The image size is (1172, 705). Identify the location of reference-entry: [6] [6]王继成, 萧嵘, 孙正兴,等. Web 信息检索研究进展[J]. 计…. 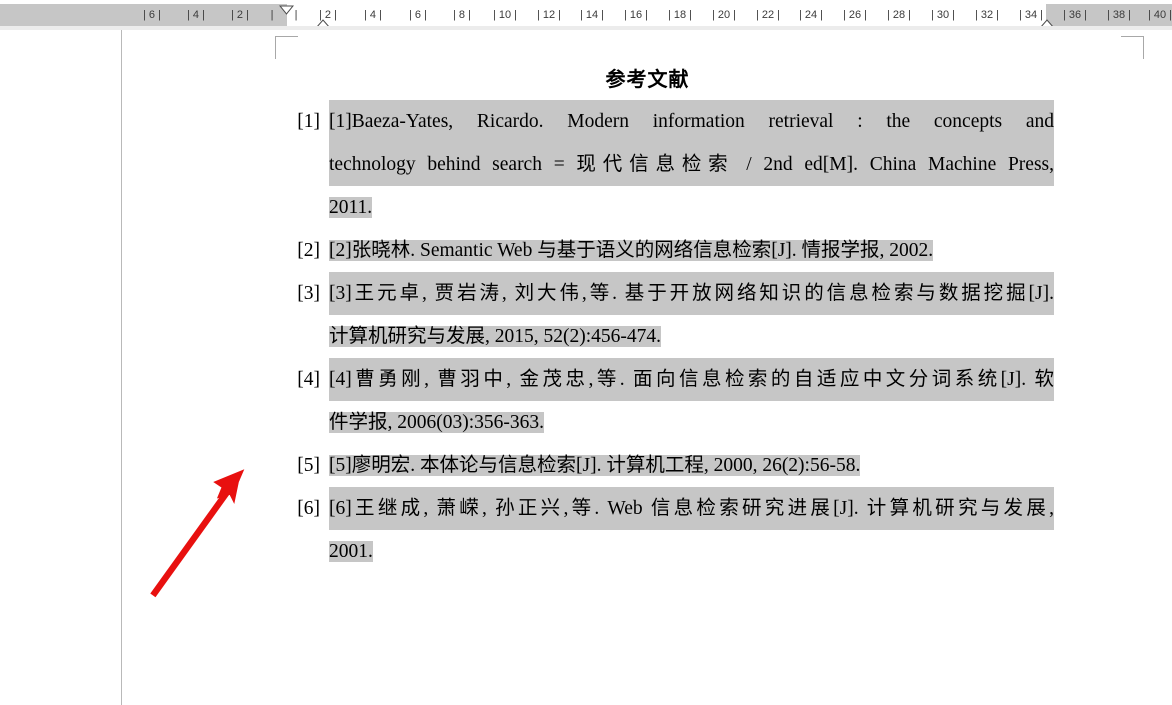
(647, 530).